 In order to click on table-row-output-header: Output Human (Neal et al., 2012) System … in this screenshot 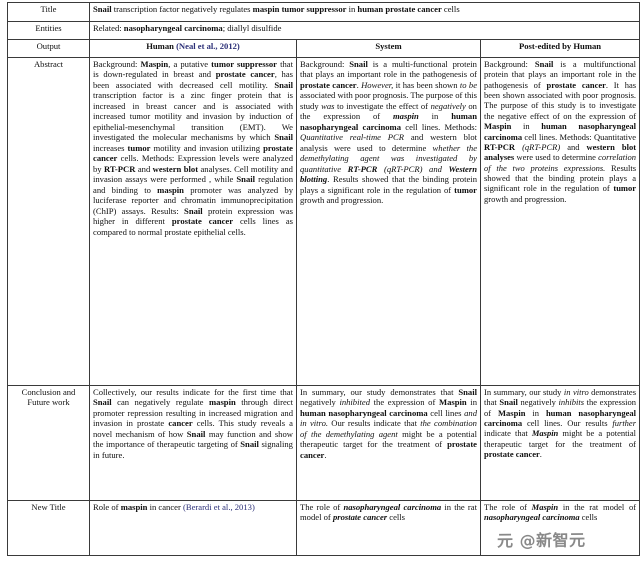, I will do `click(323, 48)`.